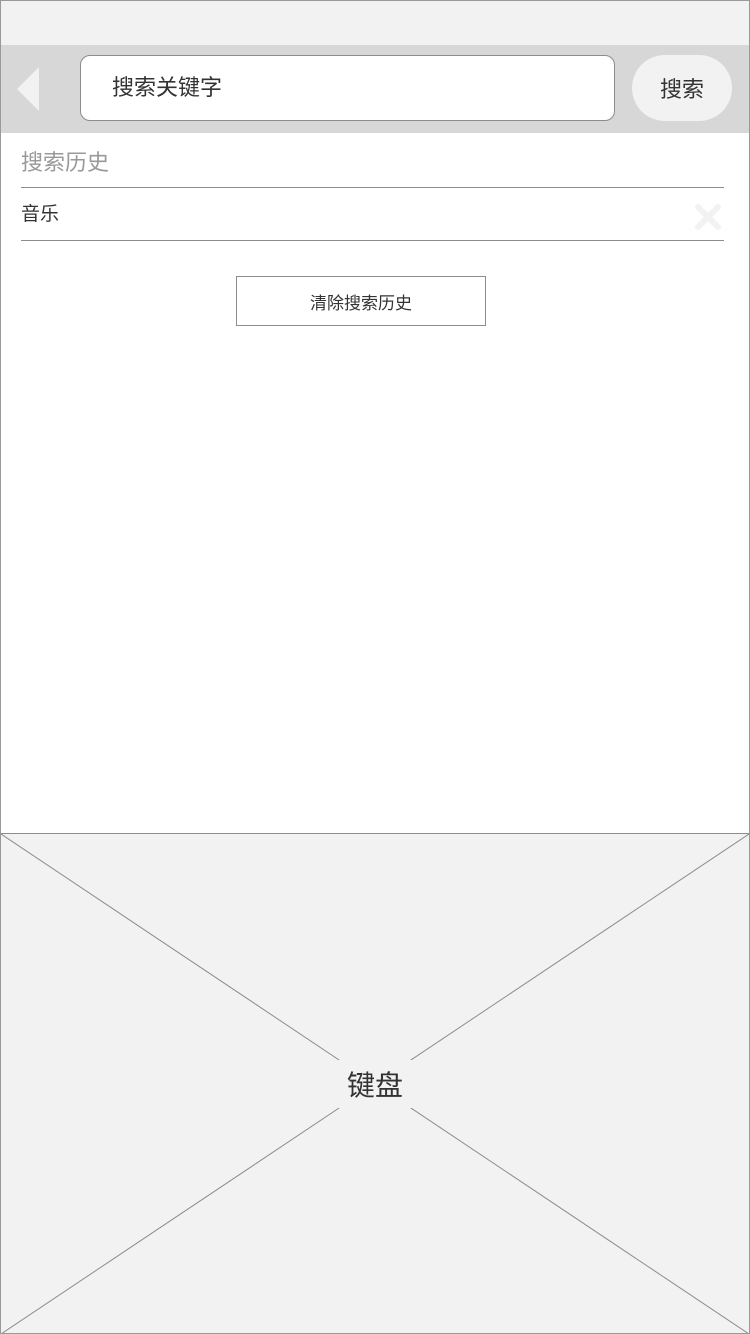 This screenshot has width=750, height=1334. Describe the element at coordinates (28, 89) in the screenshot. I see `chevron-left-icon` at that location.